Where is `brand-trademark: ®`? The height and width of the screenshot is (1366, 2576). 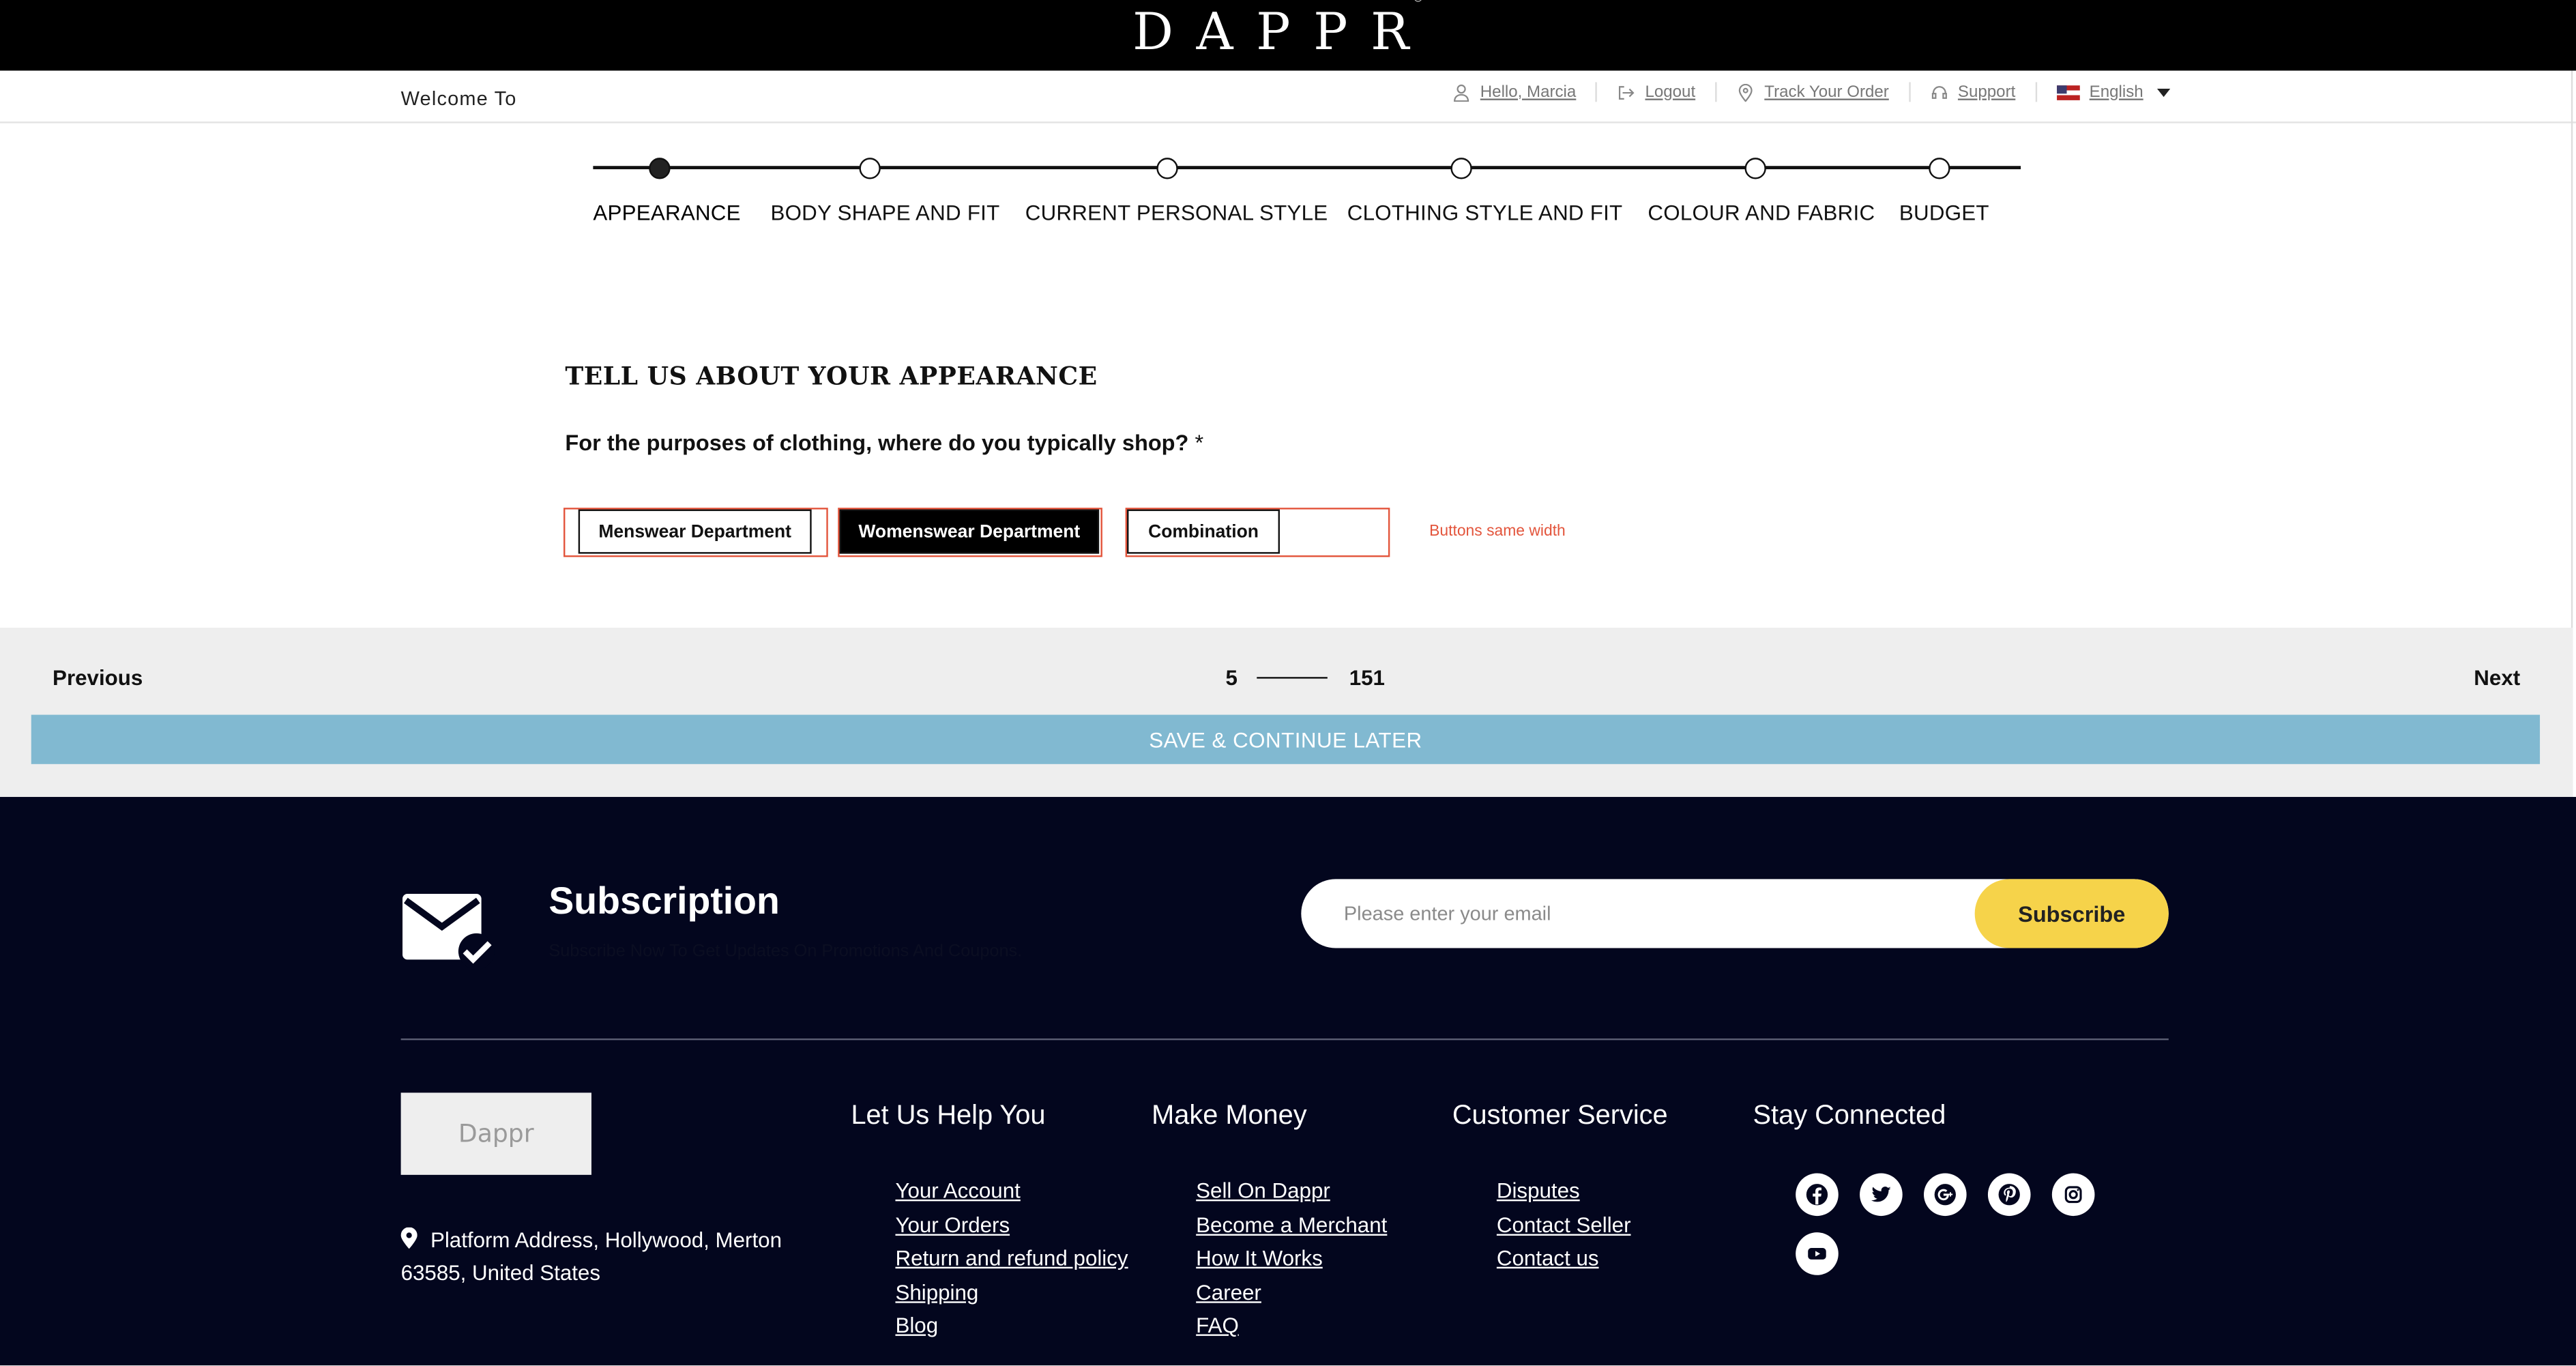 brand-trademark: ® is located at coordinates (1418, 2).